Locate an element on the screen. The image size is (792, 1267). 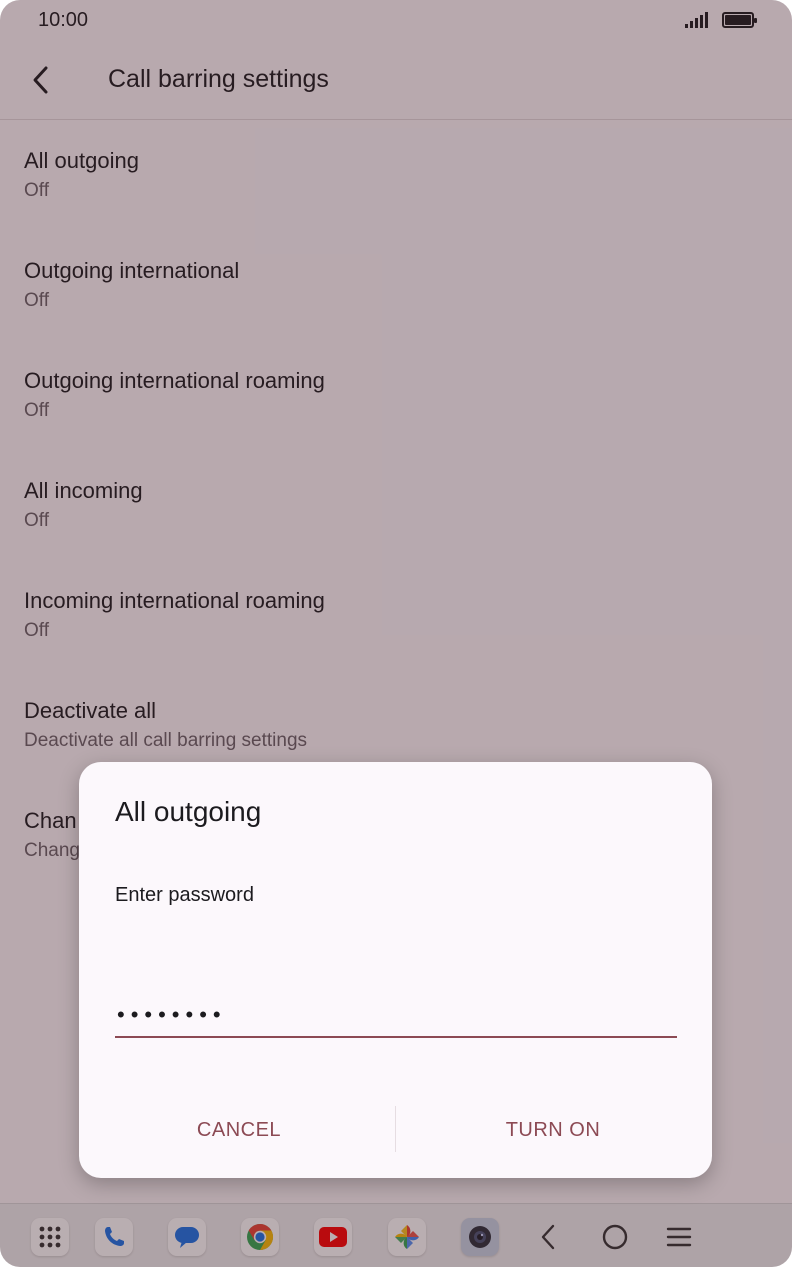
button-divider is located at coordinates (395, 1129).